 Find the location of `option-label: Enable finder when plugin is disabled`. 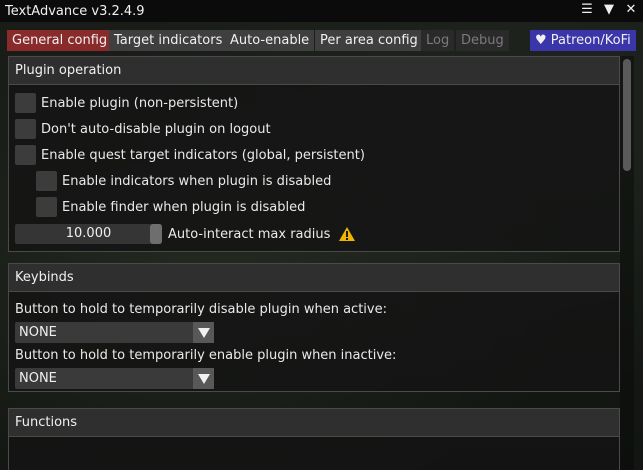

option-label: Enable finder when plugin is disabled is located at coordinates (184, 207).